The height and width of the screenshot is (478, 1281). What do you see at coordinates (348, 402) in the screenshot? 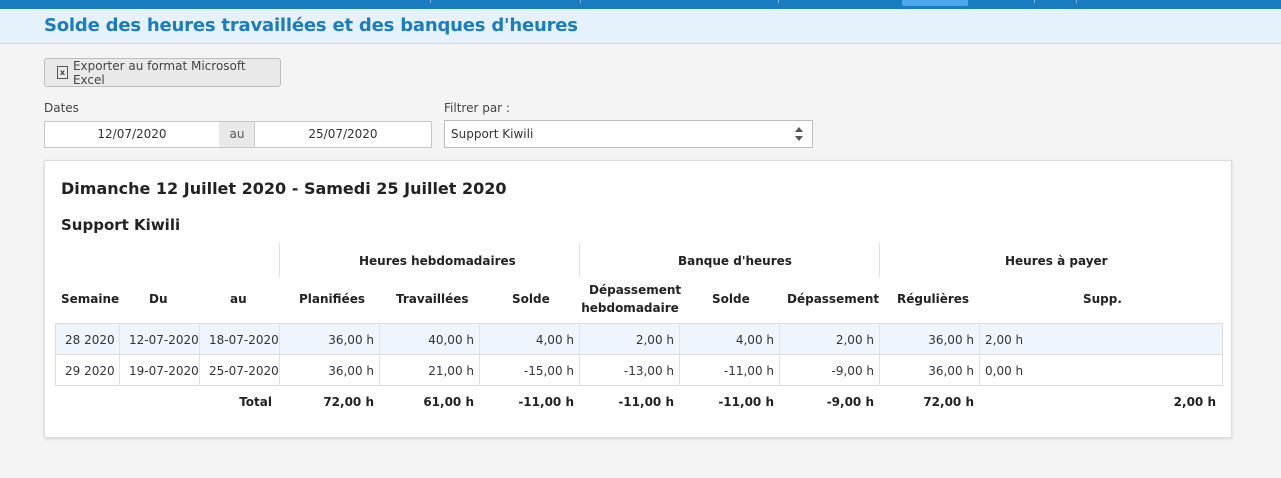
I see `total-planifiees: 72,00 h` at bounding box center [348, 402].